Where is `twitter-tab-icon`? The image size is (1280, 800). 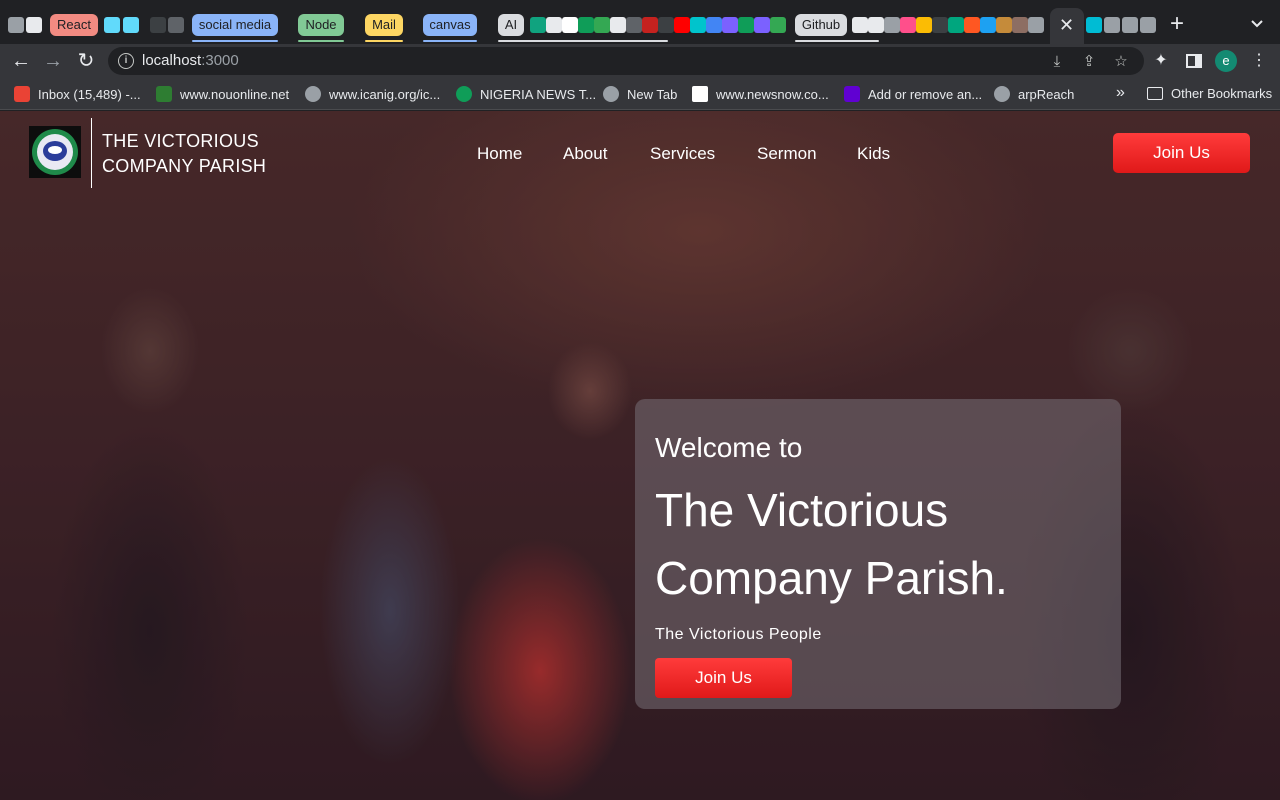 twitter-tab-icon is located at coordinates (988, 25).